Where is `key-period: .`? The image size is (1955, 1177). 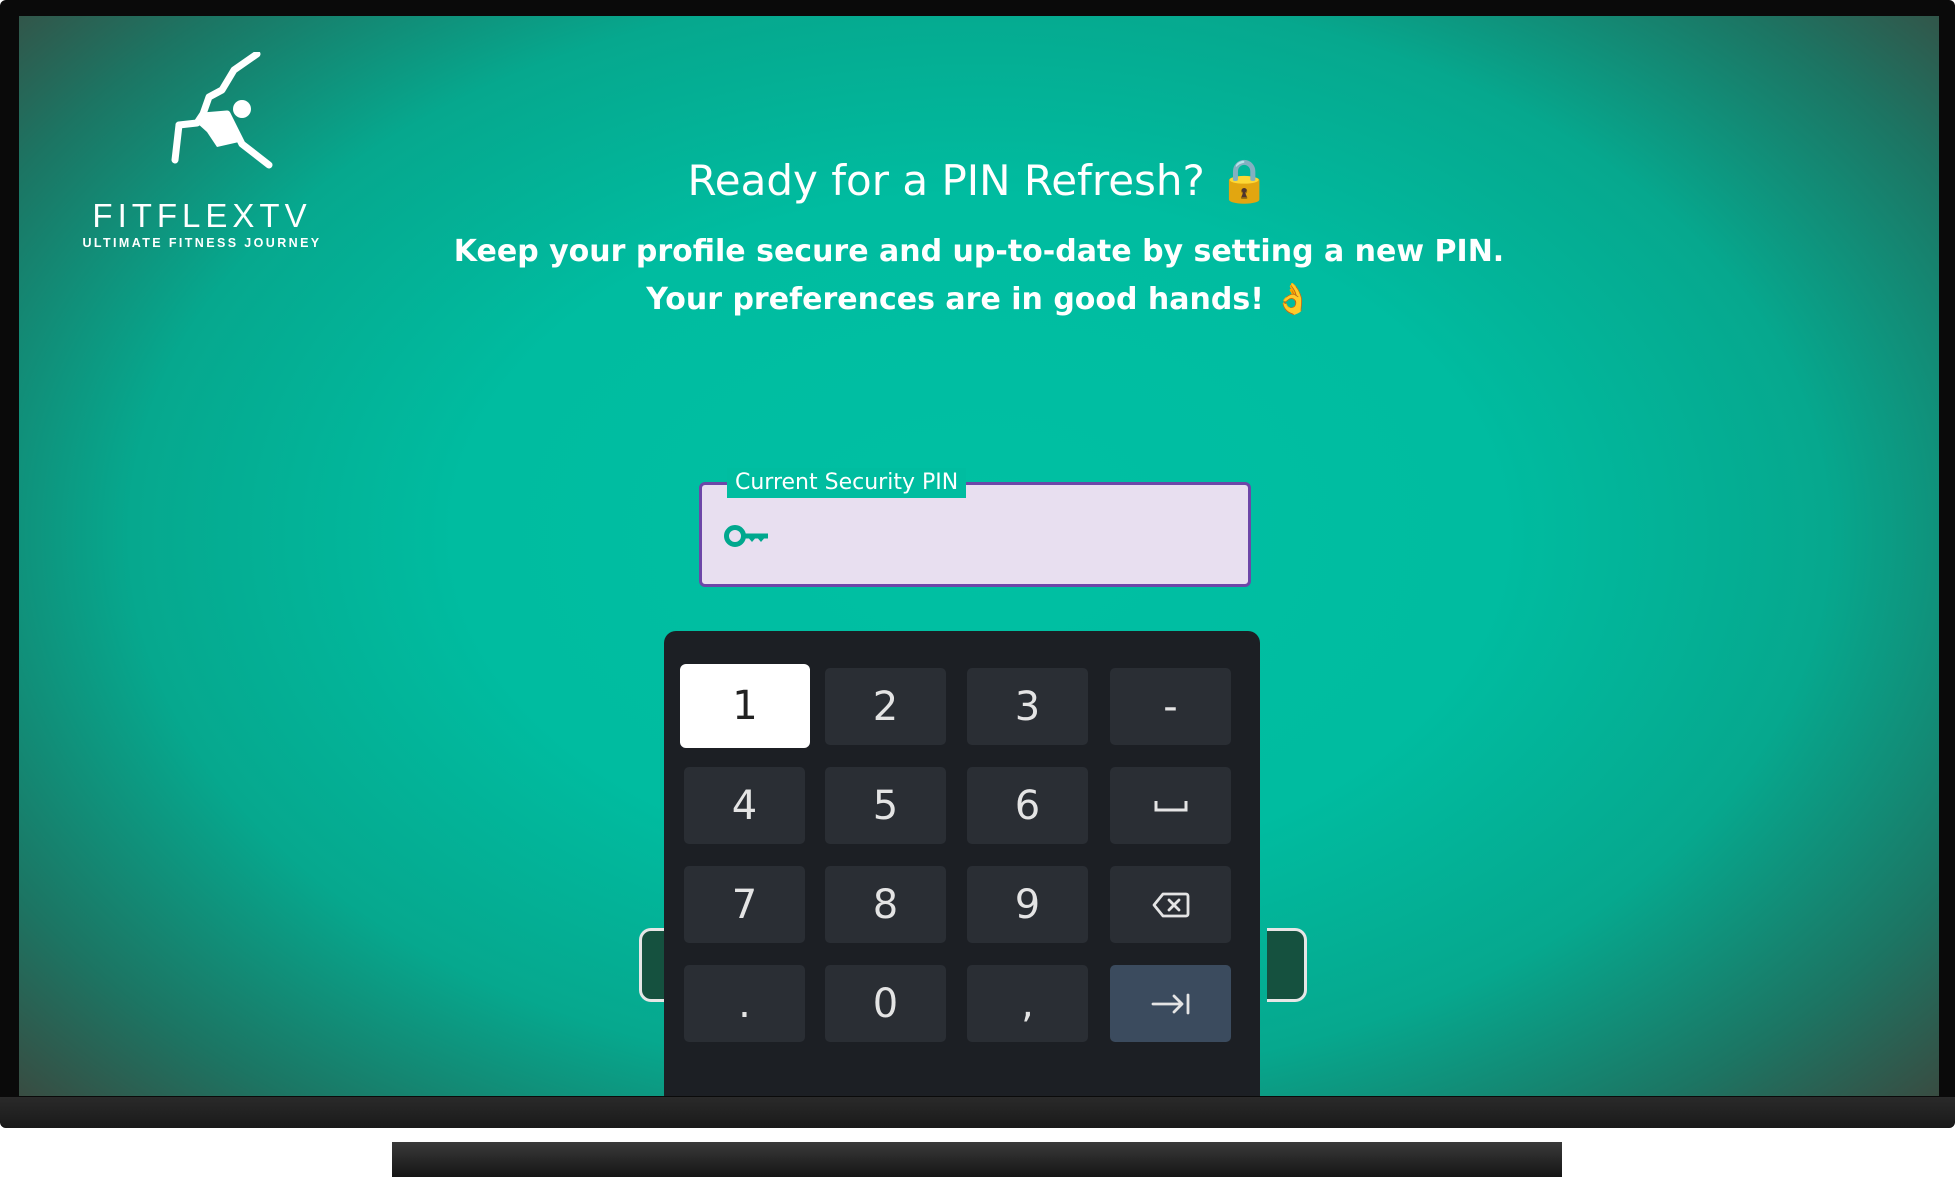 key-period: . is located at coordinates (744, 1003).